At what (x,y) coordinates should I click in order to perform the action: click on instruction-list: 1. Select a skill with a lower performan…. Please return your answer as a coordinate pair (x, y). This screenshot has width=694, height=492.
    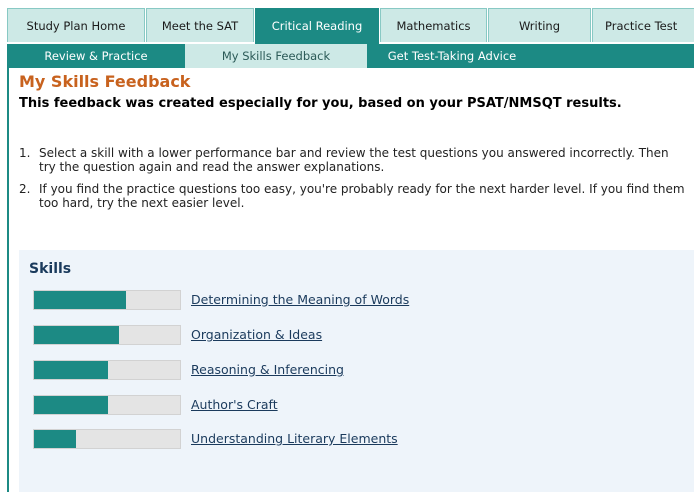
    Looking at the image, I should click on (354, 182).